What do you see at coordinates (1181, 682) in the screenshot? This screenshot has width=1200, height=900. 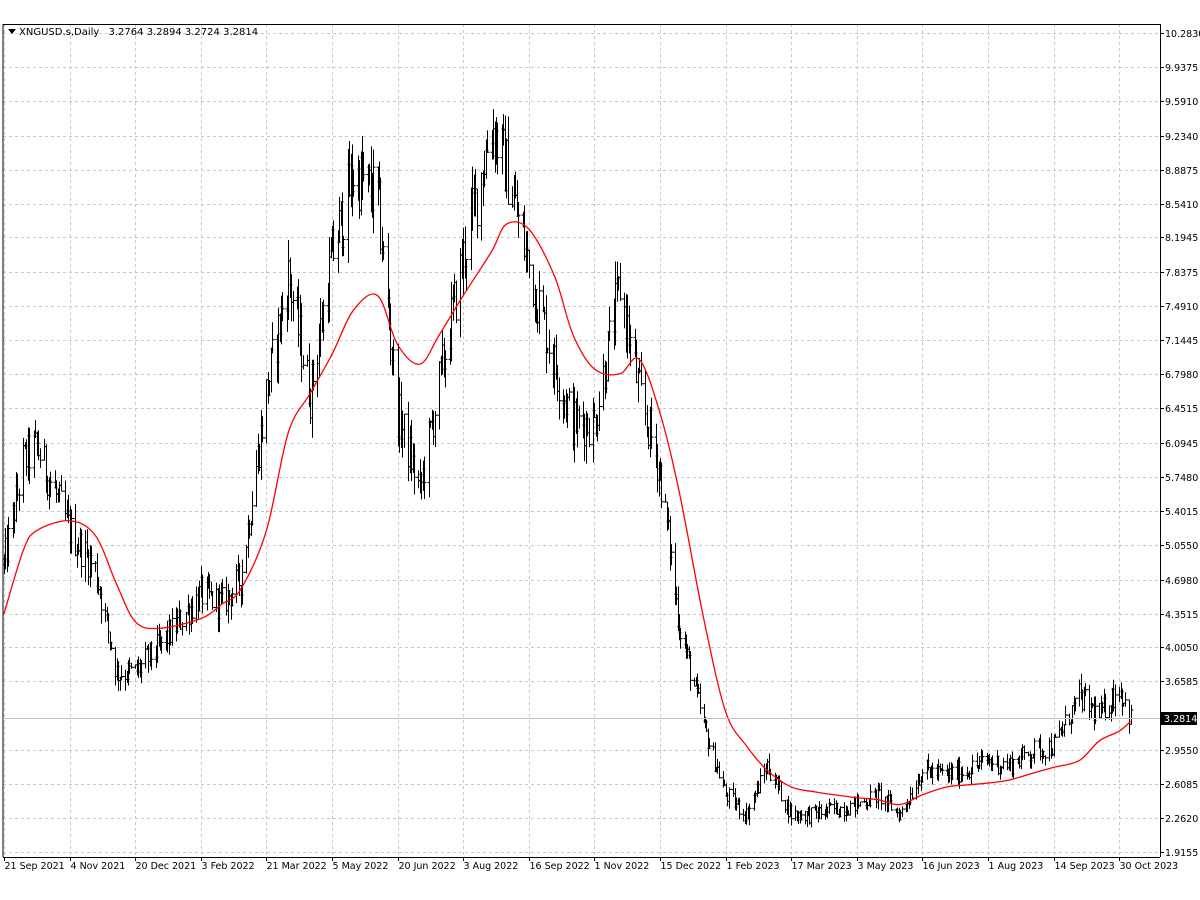 I see `y-tick-label: 3.6585` at bounding box center [1181, 682].